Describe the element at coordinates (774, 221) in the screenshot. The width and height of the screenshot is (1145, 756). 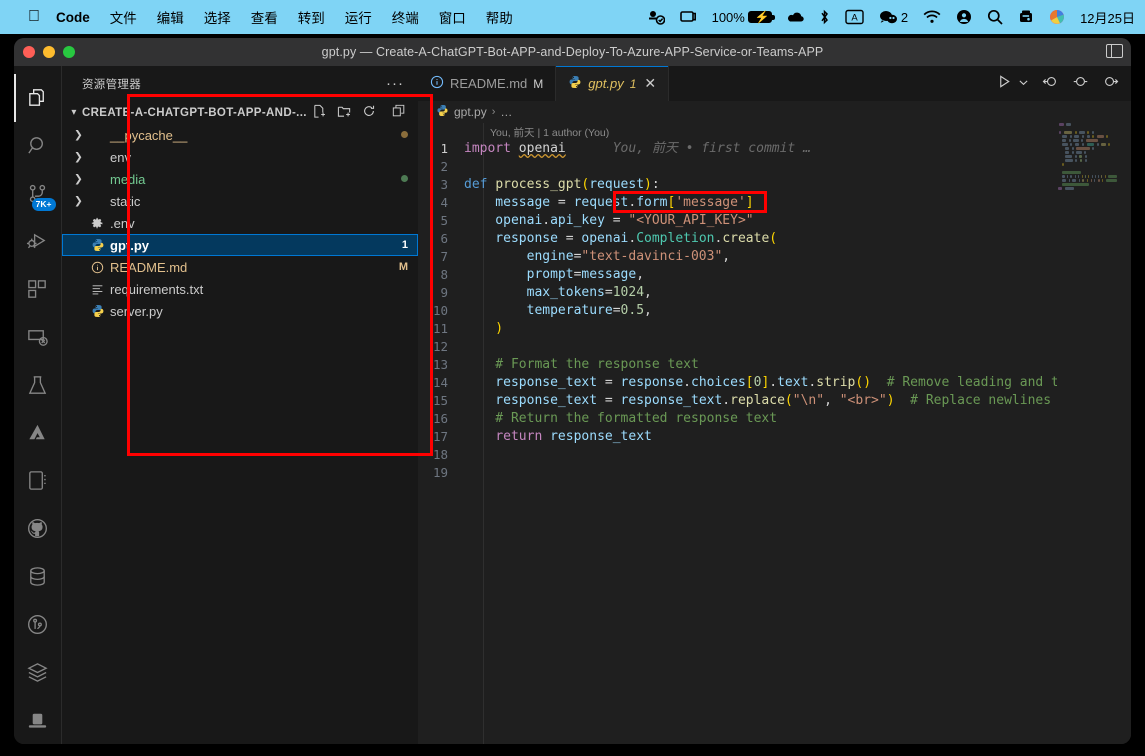
I see `code-line: 5 openai.api_key = "<YOUR_API_KEY>"` at that location.